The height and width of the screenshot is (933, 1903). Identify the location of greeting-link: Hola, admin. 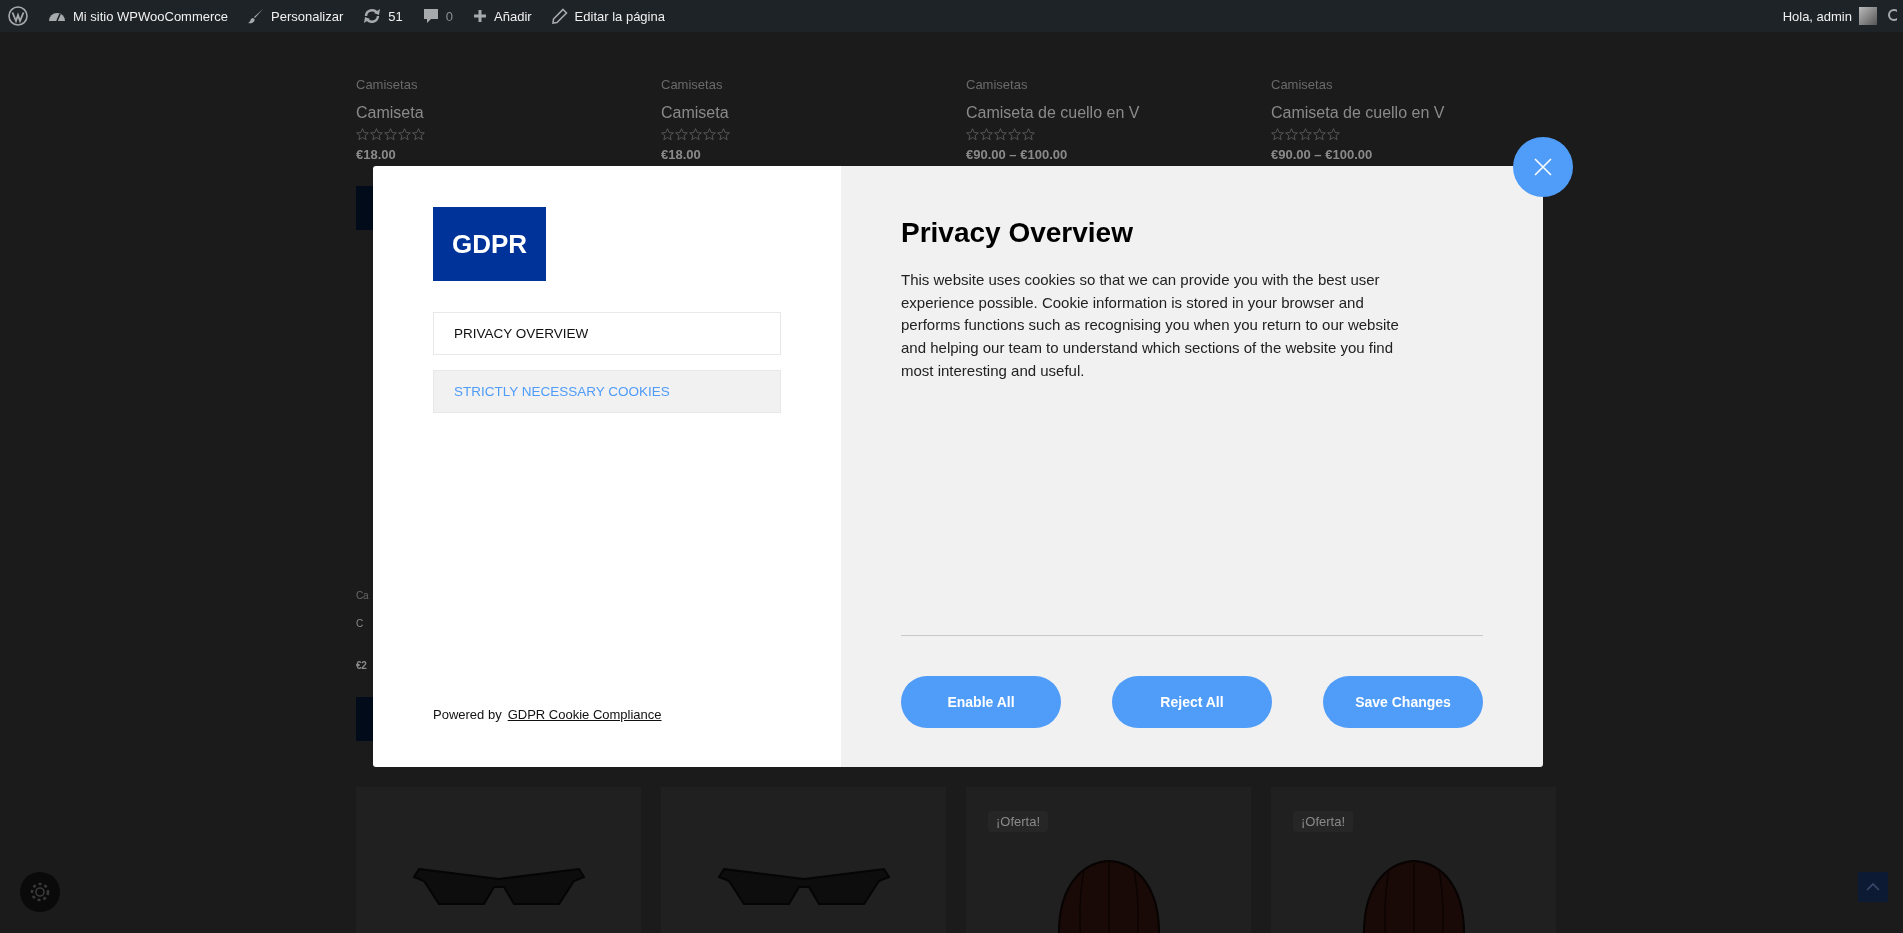
(1817, 16).